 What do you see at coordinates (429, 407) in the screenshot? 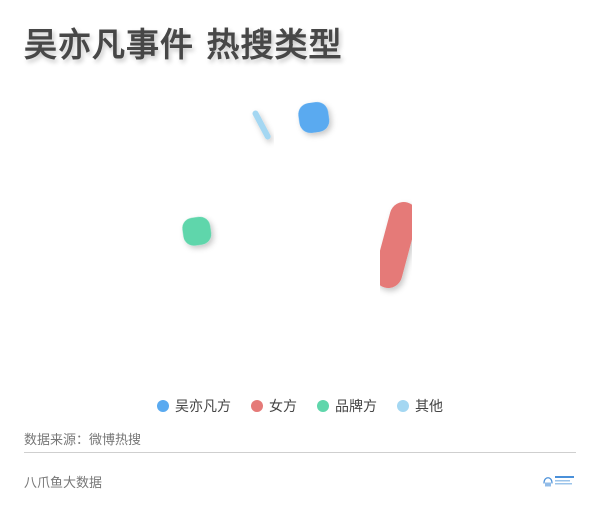
I see `legend-label: 其他` at bounding box center [429, 407].